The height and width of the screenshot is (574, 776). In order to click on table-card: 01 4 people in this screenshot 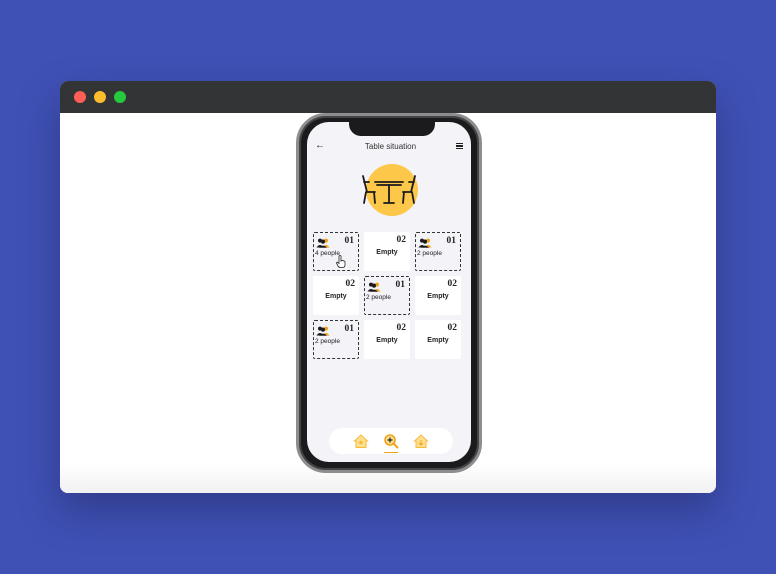, I will do `click(336, 251)`.